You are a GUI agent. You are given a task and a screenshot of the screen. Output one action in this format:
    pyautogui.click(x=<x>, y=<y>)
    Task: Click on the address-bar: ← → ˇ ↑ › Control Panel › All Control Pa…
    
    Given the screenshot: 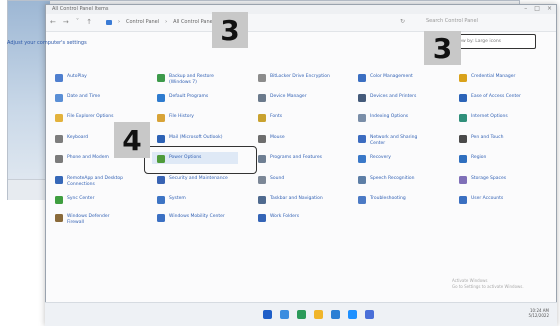 What is the action you would take?
    pyautogui.click(x=301, y=23)
    